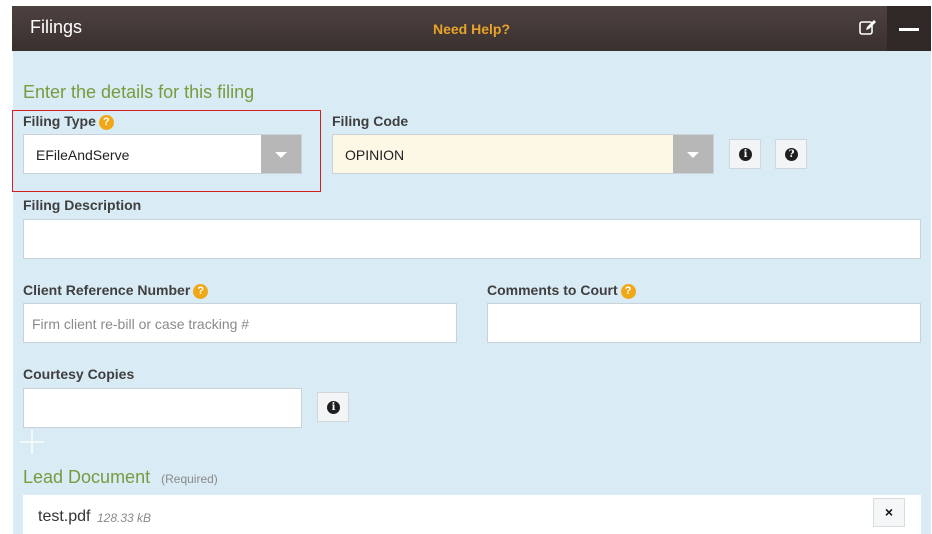 This screenshot has width=932, height=534. Describe the element at coordinates (370, 121) in the screenshot. I see `filing-code-label: Filing Code` at that location.